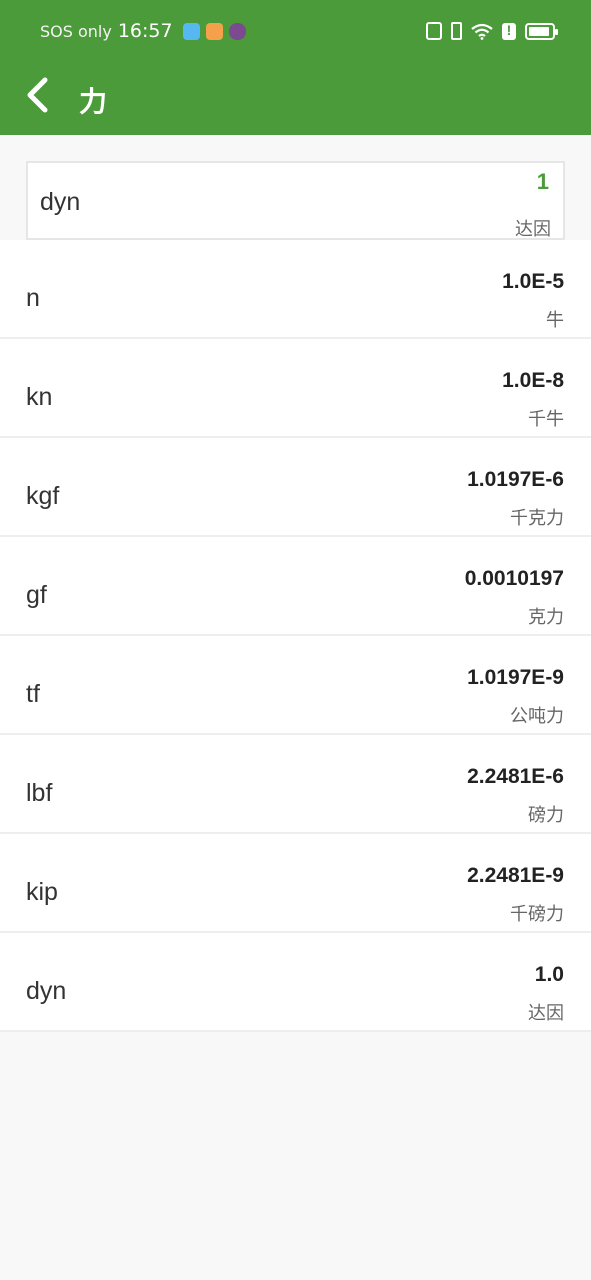 The image size is (591, 1280). I want to click on nfc-icon, so click(434, 31).